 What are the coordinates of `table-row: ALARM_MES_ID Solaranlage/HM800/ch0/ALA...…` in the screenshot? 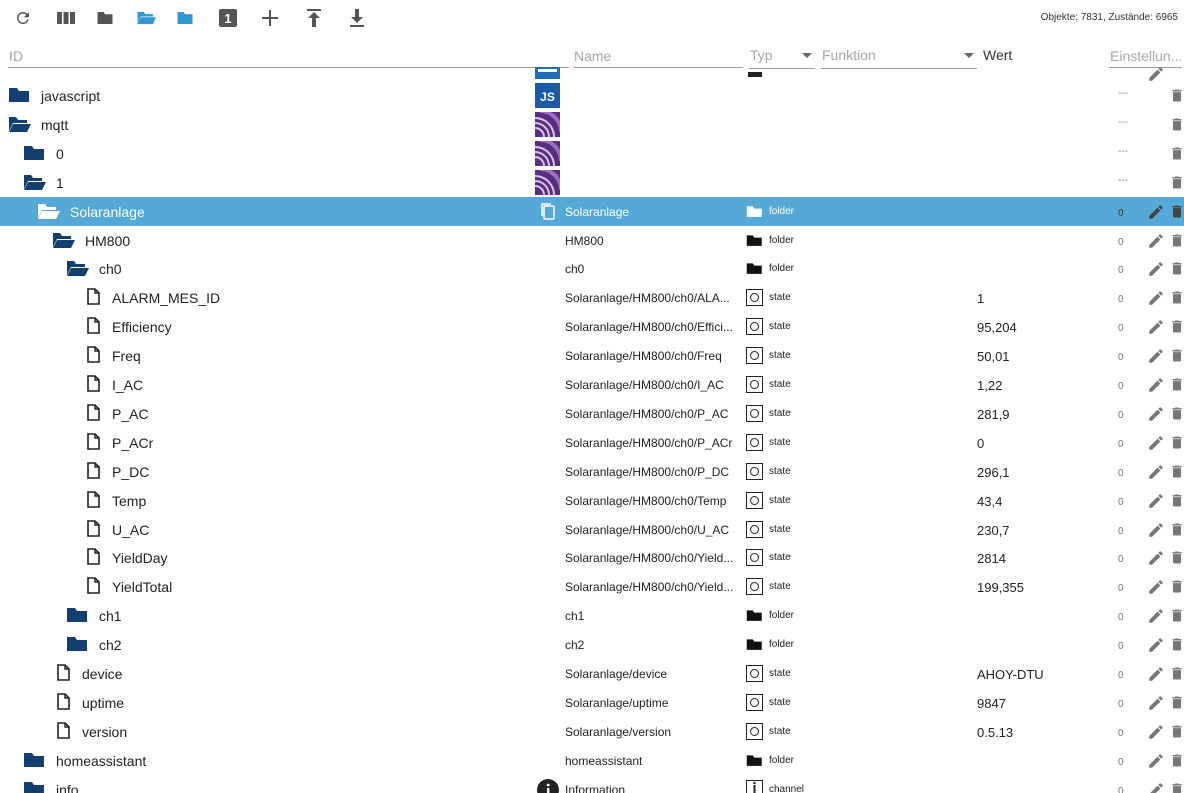 It's located at (592, 297).